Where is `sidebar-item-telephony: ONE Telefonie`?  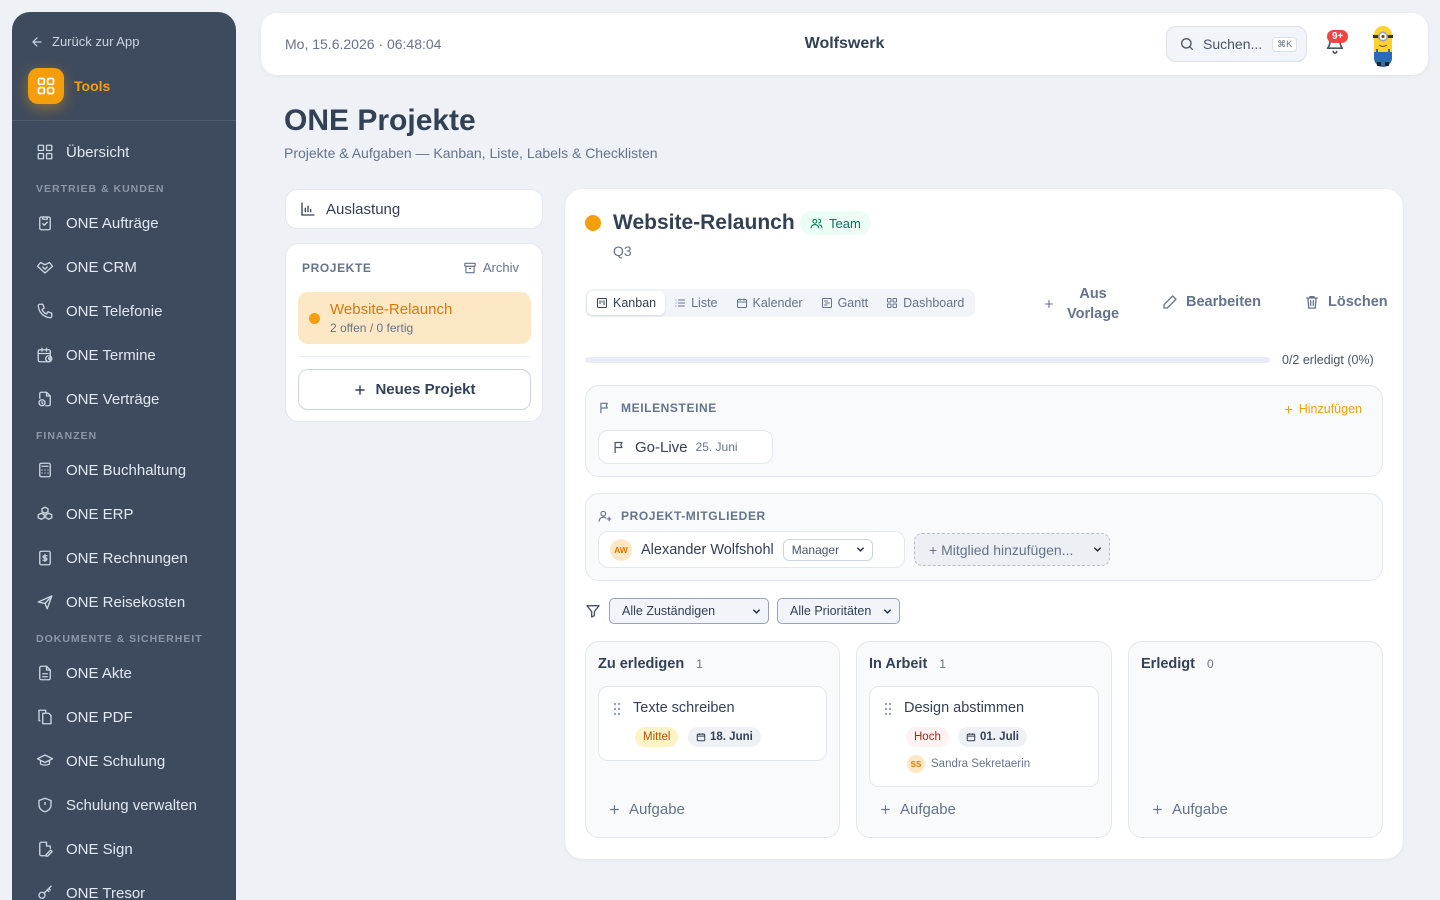 sidebar-item-telephony: ONE Telefonie is located at coordinates (124, 311).